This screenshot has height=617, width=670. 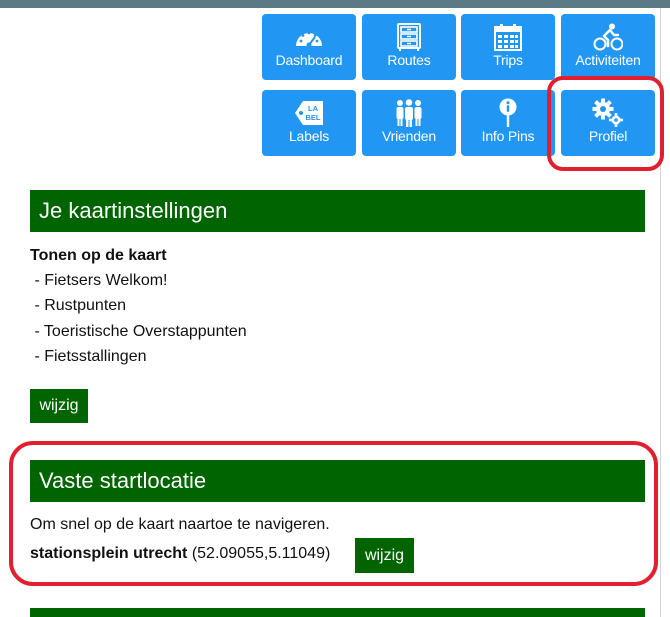 I want to click on nav-tile-label: Dashboard, so click(x=309, y=60).